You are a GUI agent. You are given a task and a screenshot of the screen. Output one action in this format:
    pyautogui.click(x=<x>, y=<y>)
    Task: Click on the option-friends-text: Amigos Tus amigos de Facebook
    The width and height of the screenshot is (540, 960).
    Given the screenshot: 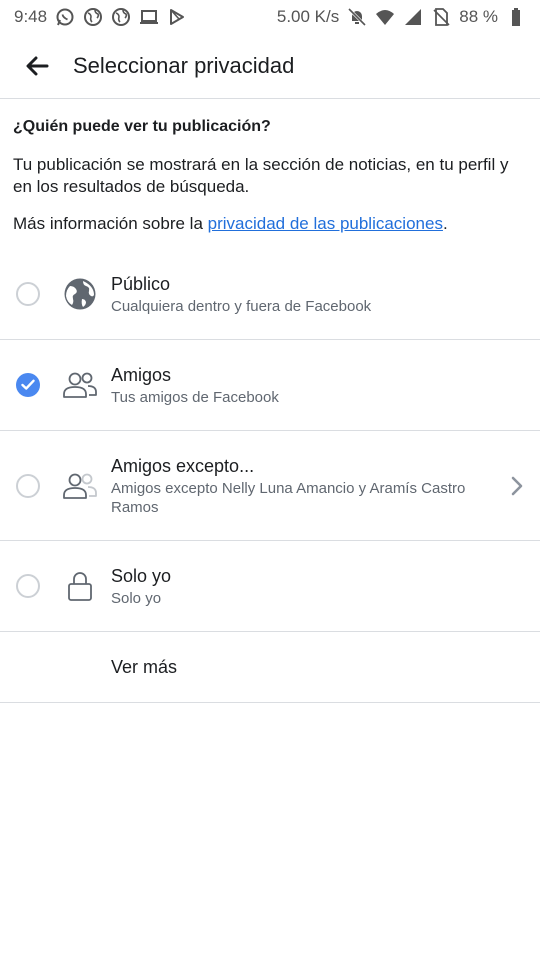 What is the action you would take?
    pyautogui.click(x=306, y=385)
    